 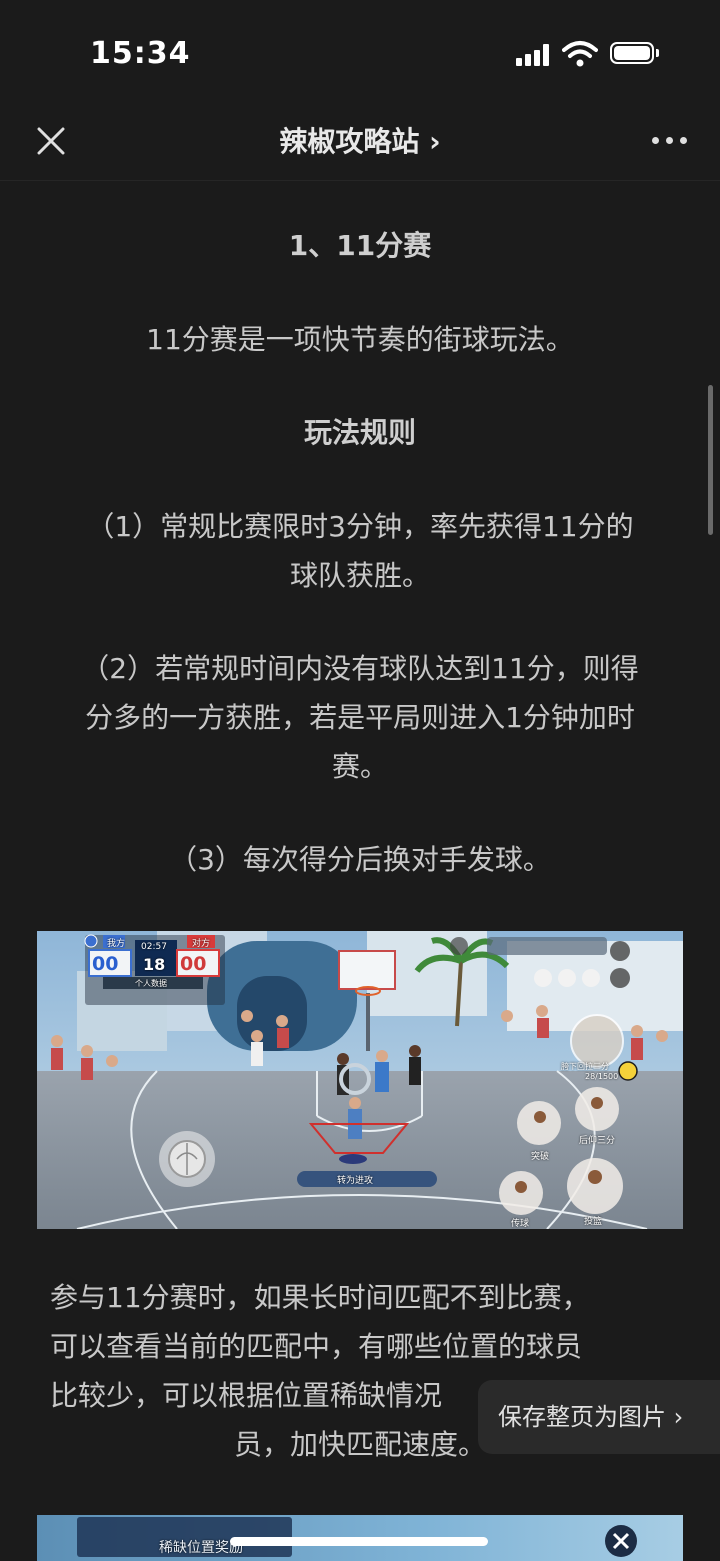 I want to click on skill-name: 胯下回拉三分, so click(x=585, y=1066).